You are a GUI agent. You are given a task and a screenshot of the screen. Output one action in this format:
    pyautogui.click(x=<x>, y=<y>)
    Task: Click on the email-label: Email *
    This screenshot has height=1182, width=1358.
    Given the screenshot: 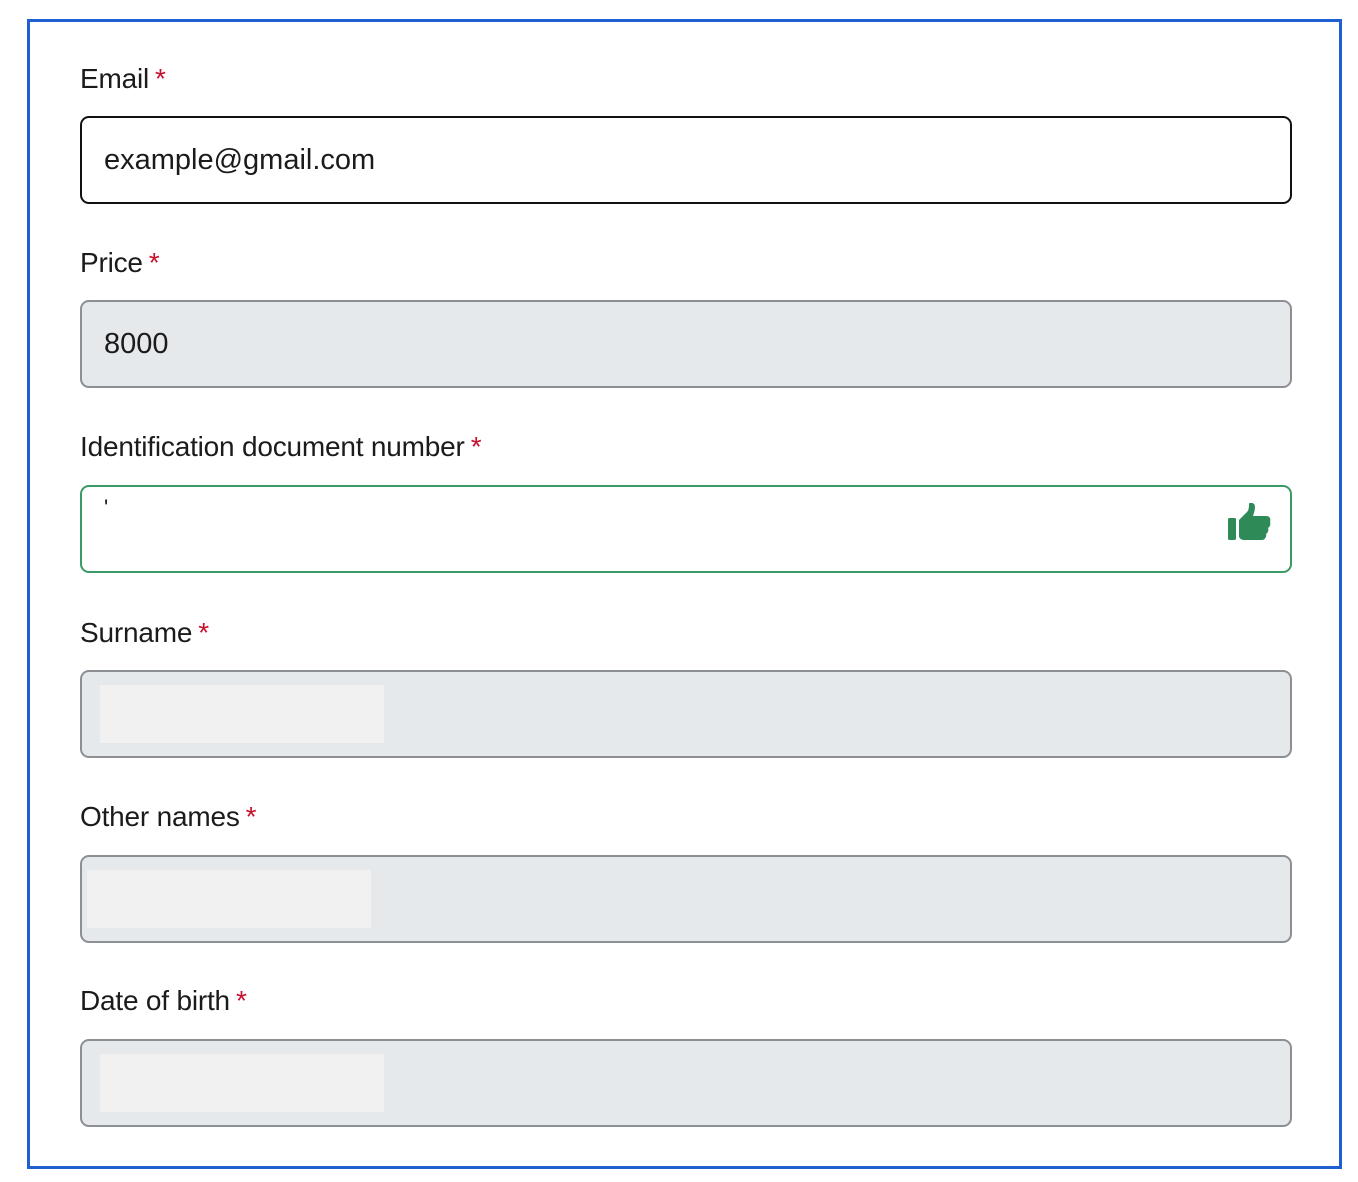 What is the action you would take?
    pyautogui.click(x=686, y=79)
    